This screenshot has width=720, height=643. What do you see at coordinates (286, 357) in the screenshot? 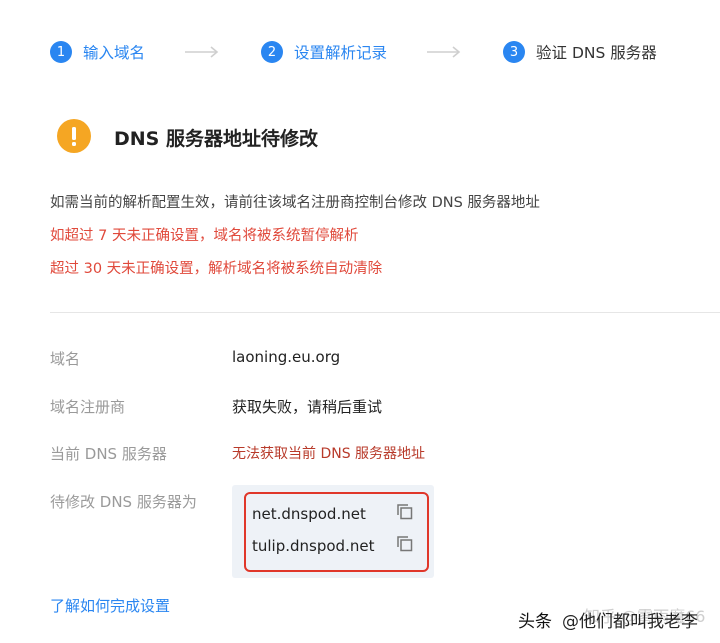
I see `domain-value: laoning.eu.org` at bounding box center [286, 357].